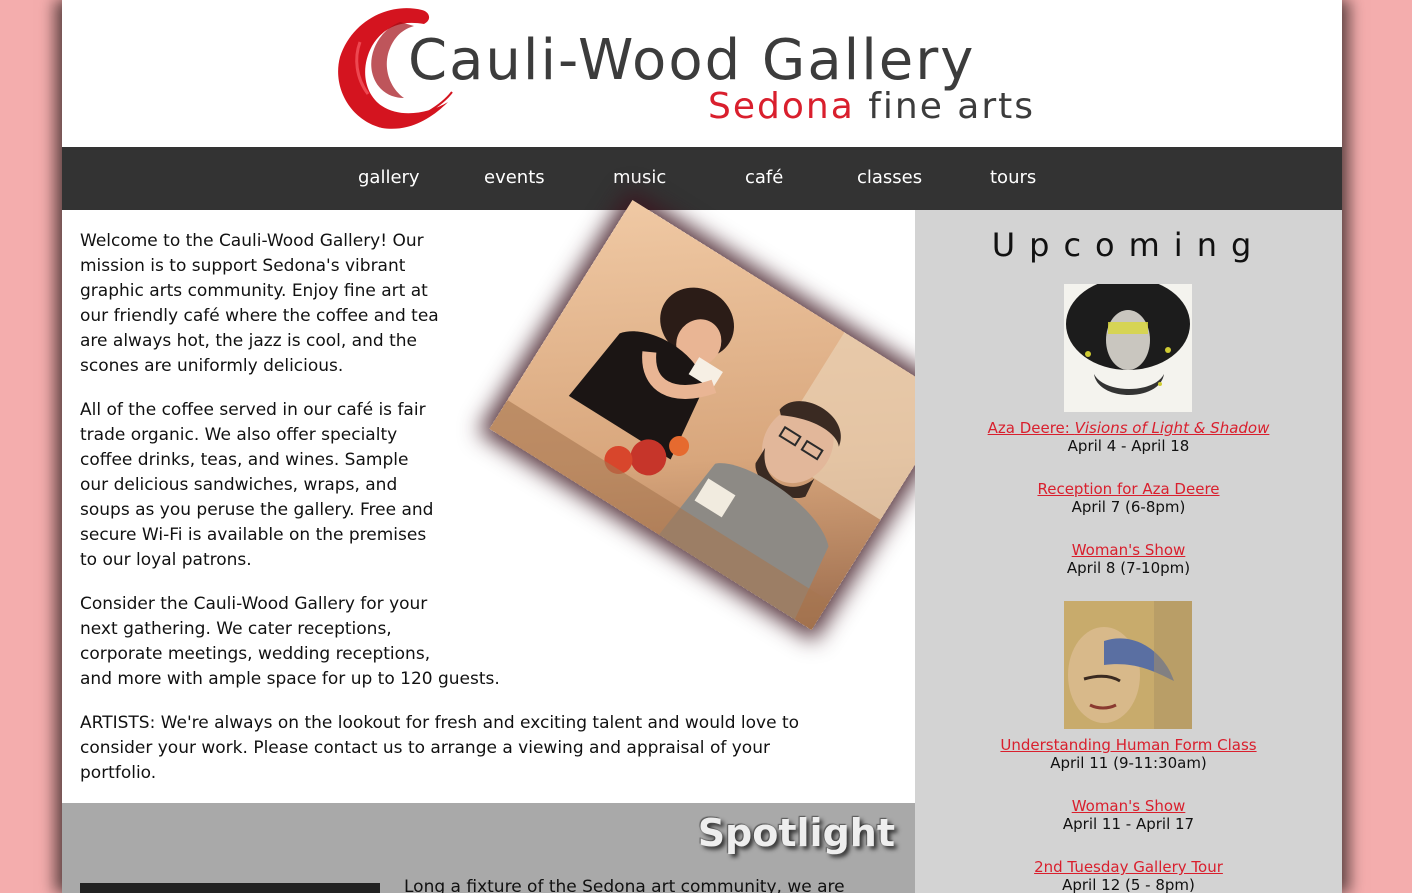 The width and height of the screenshot is (1412, 893). I want to click on gathering-line: corporate meetings, wedding receptions,, so click(255, 654).